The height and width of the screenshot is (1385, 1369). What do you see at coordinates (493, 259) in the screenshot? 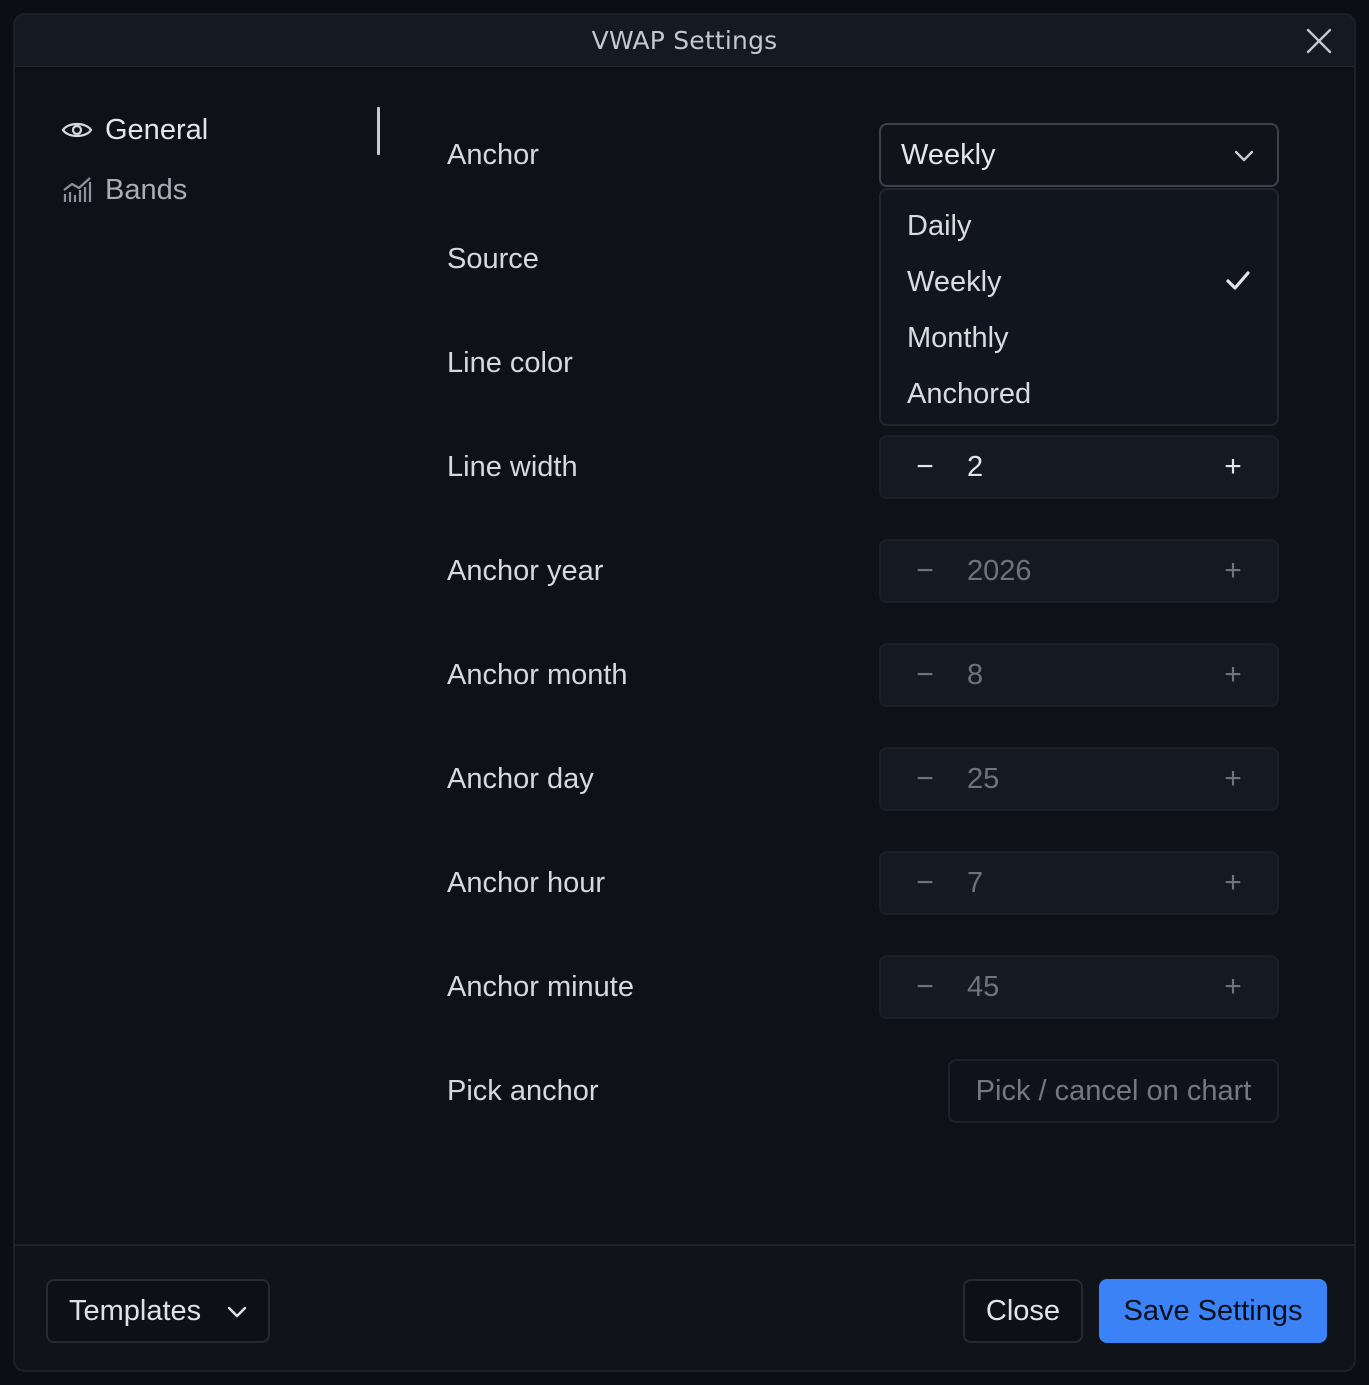
I see `source-label: Source` at bounding box center [493, 259].